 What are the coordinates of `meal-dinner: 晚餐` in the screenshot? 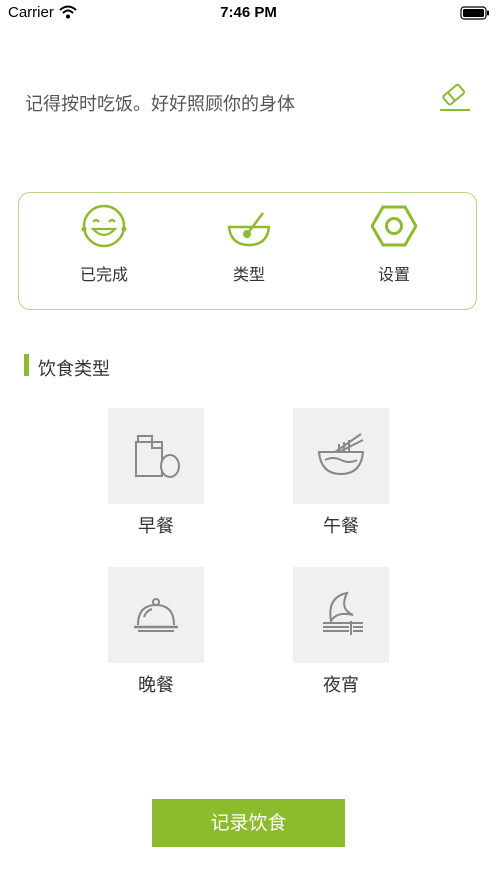 It's located at (156, 632).